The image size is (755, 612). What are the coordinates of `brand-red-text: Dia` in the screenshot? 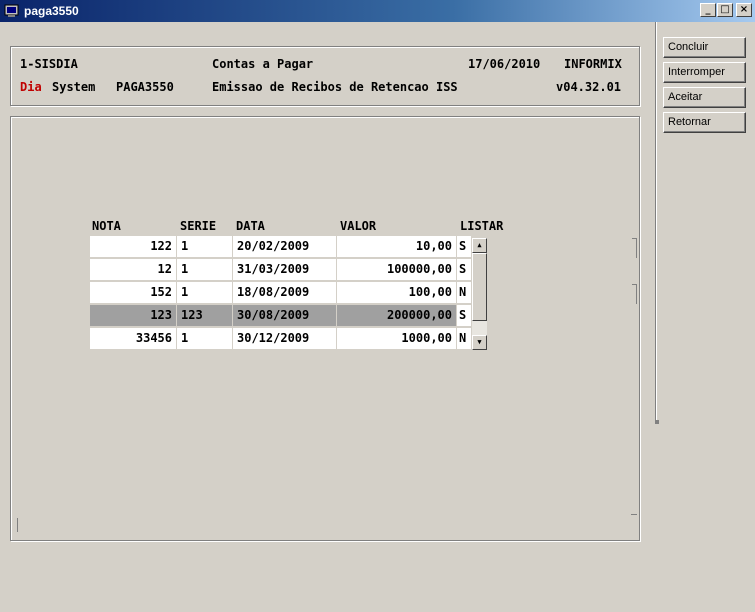 It's located at (31, 87).